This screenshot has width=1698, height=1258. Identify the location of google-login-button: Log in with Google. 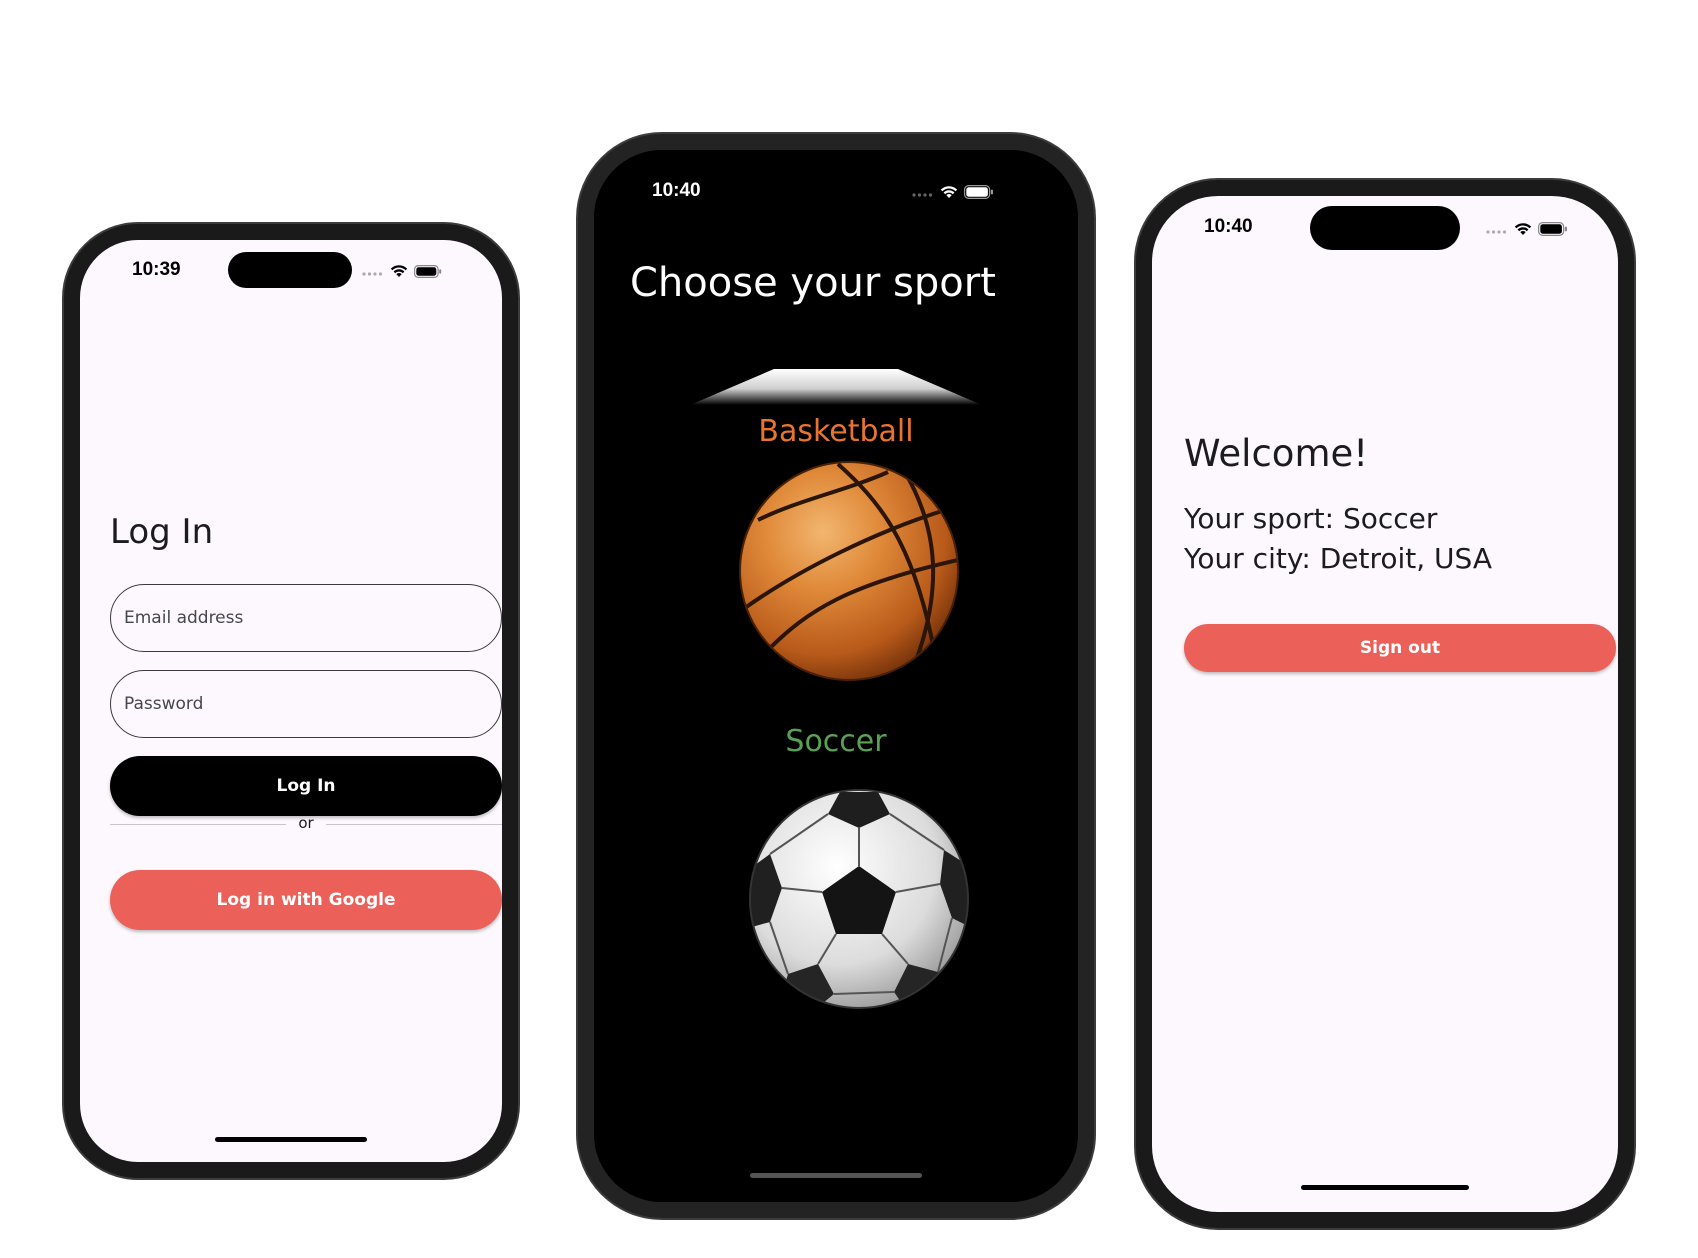
(306, 900).